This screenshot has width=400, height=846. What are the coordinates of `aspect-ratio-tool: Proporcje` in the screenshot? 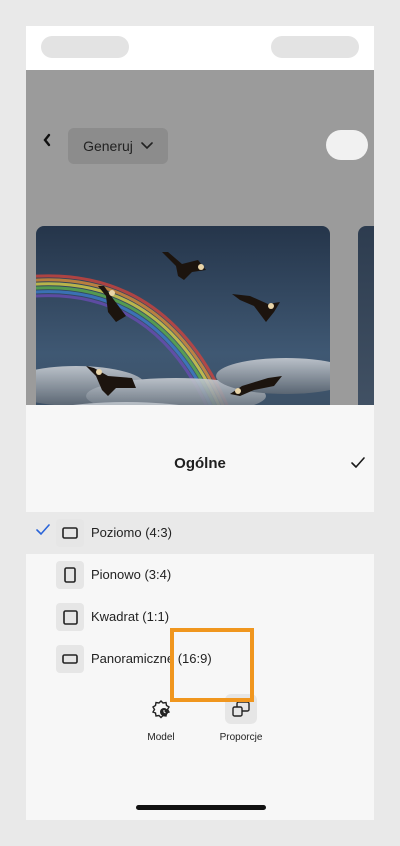 It's located at (241, 724).